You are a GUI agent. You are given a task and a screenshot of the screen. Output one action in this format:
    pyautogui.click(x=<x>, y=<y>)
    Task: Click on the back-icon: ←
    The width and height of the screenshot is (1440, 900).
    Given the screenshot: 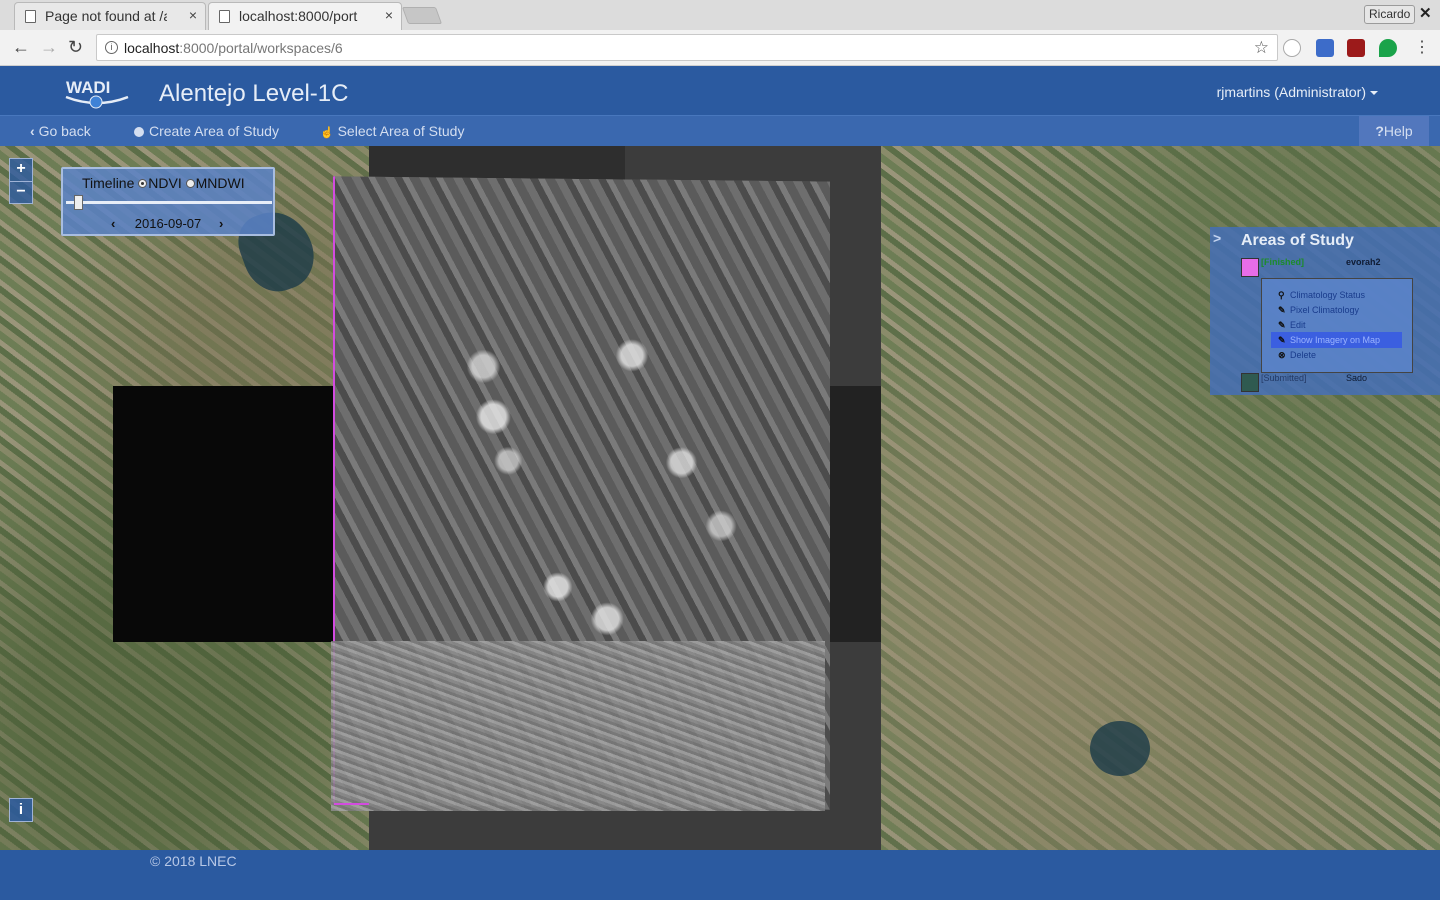 What is the action you would take?
    pyautogui.click(x=21, y=47)
    